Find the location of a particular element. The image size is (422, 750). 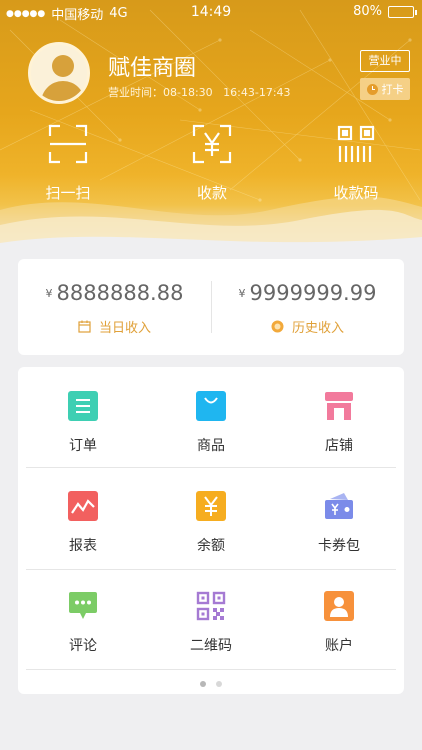

report-icon is located at coordinates (83, 506).